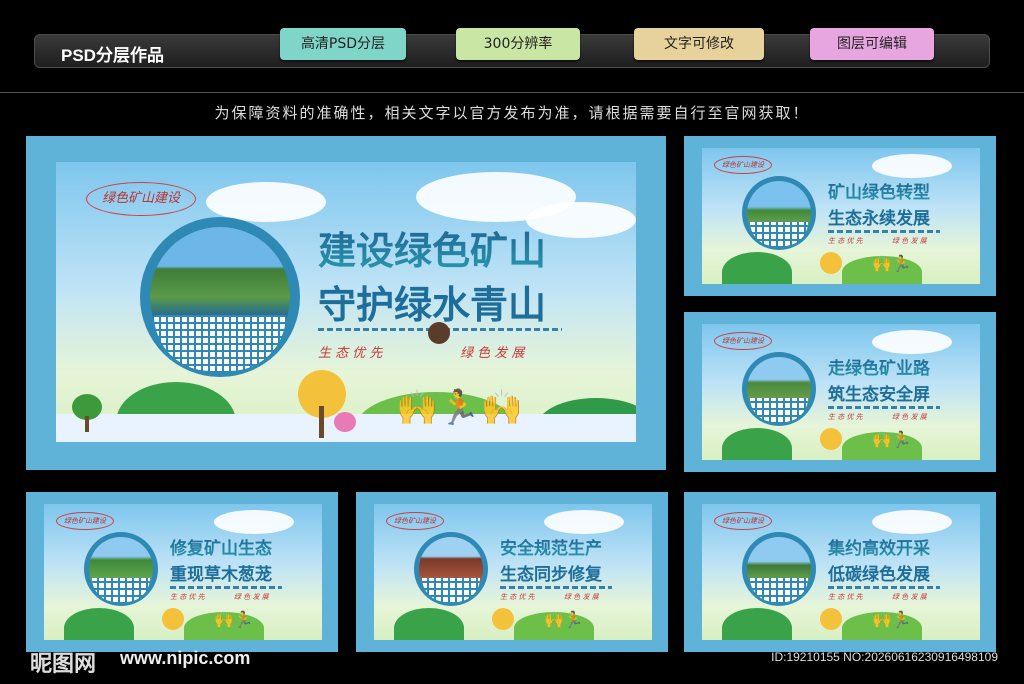 The image size is (1024, 684). Describe the element at coordinates (872, 44) in the screenshot. I see `tag-editable-layers: 图层可编辑` at that location.